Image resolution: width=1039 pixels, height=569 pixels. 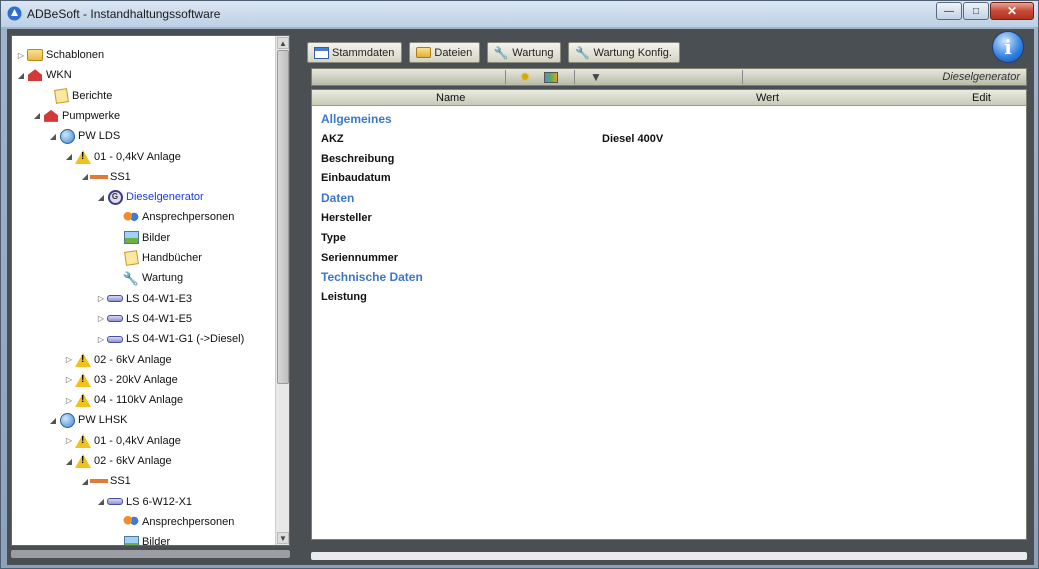 I want to click on house-icon, so click(x=35, y=75).